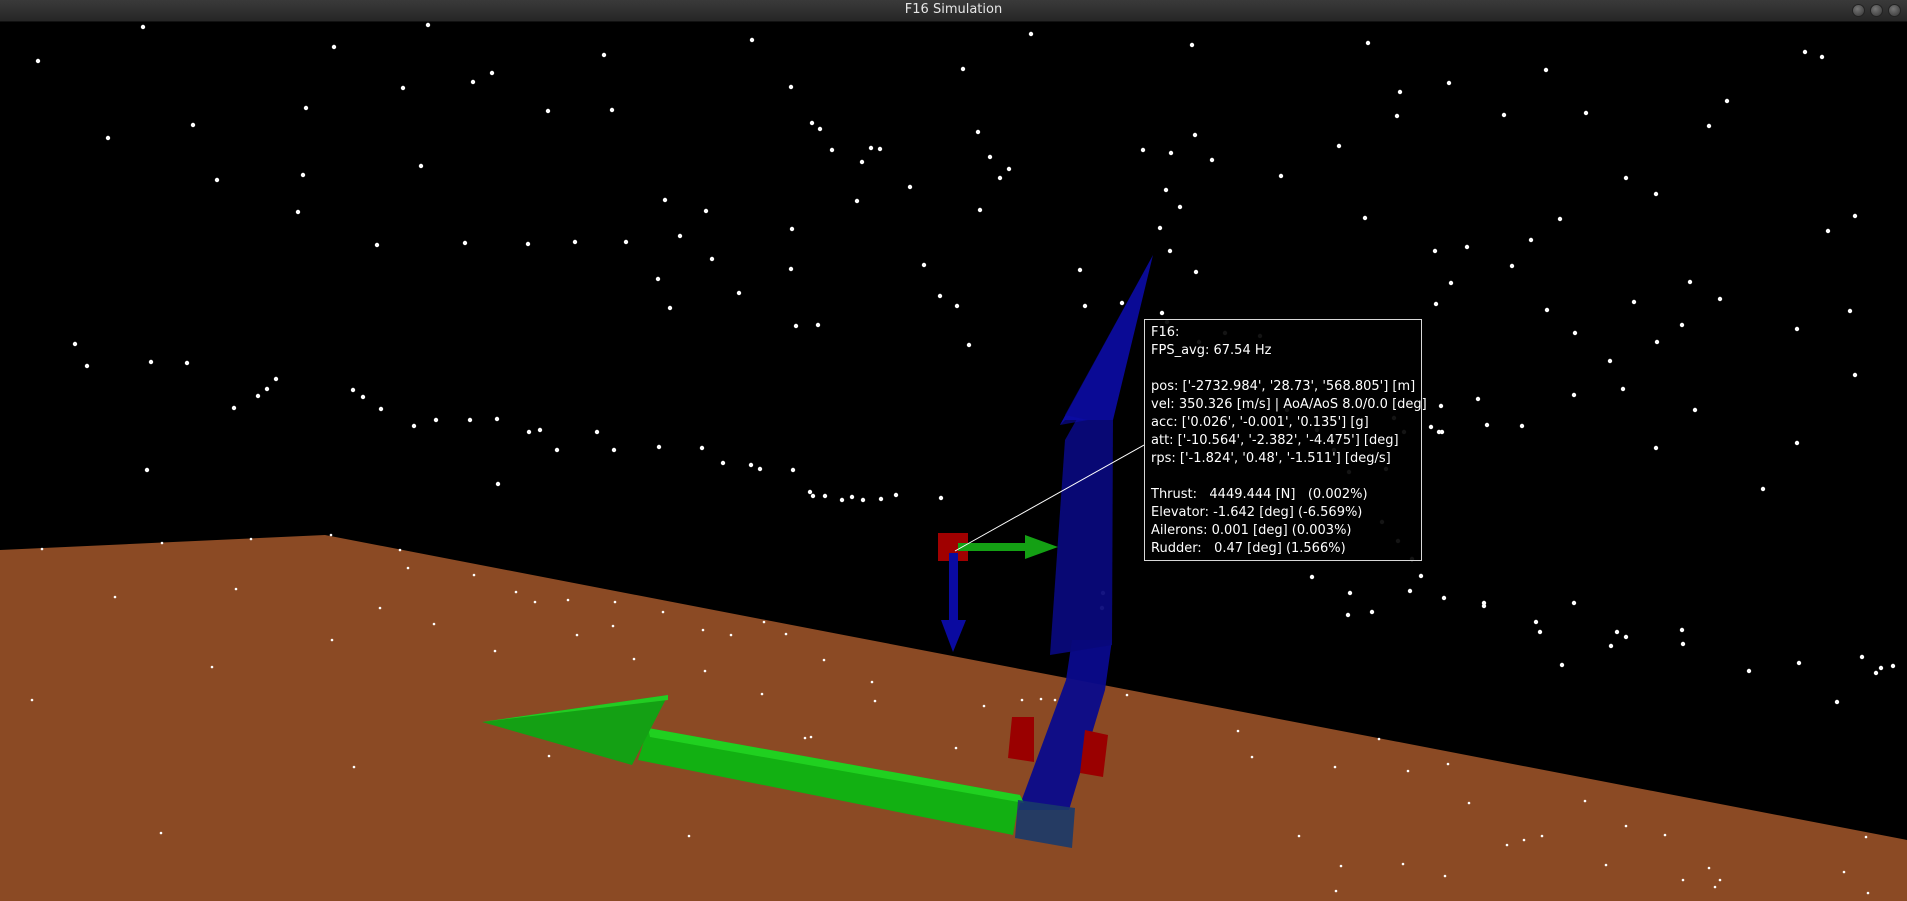 This screenshot has height=901, width=1907. Describe the element at coordinates (953, 11) in the screenshot. I see `window-titlebar: F16 Simulation` at that location.